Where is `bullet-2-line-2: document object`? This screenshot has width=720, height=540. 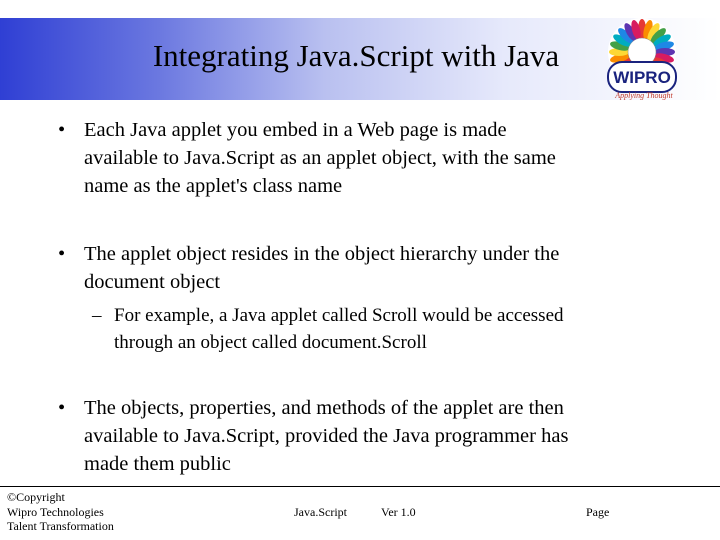 bullet-2-line-2: document object is located at coordinates (152, 282).